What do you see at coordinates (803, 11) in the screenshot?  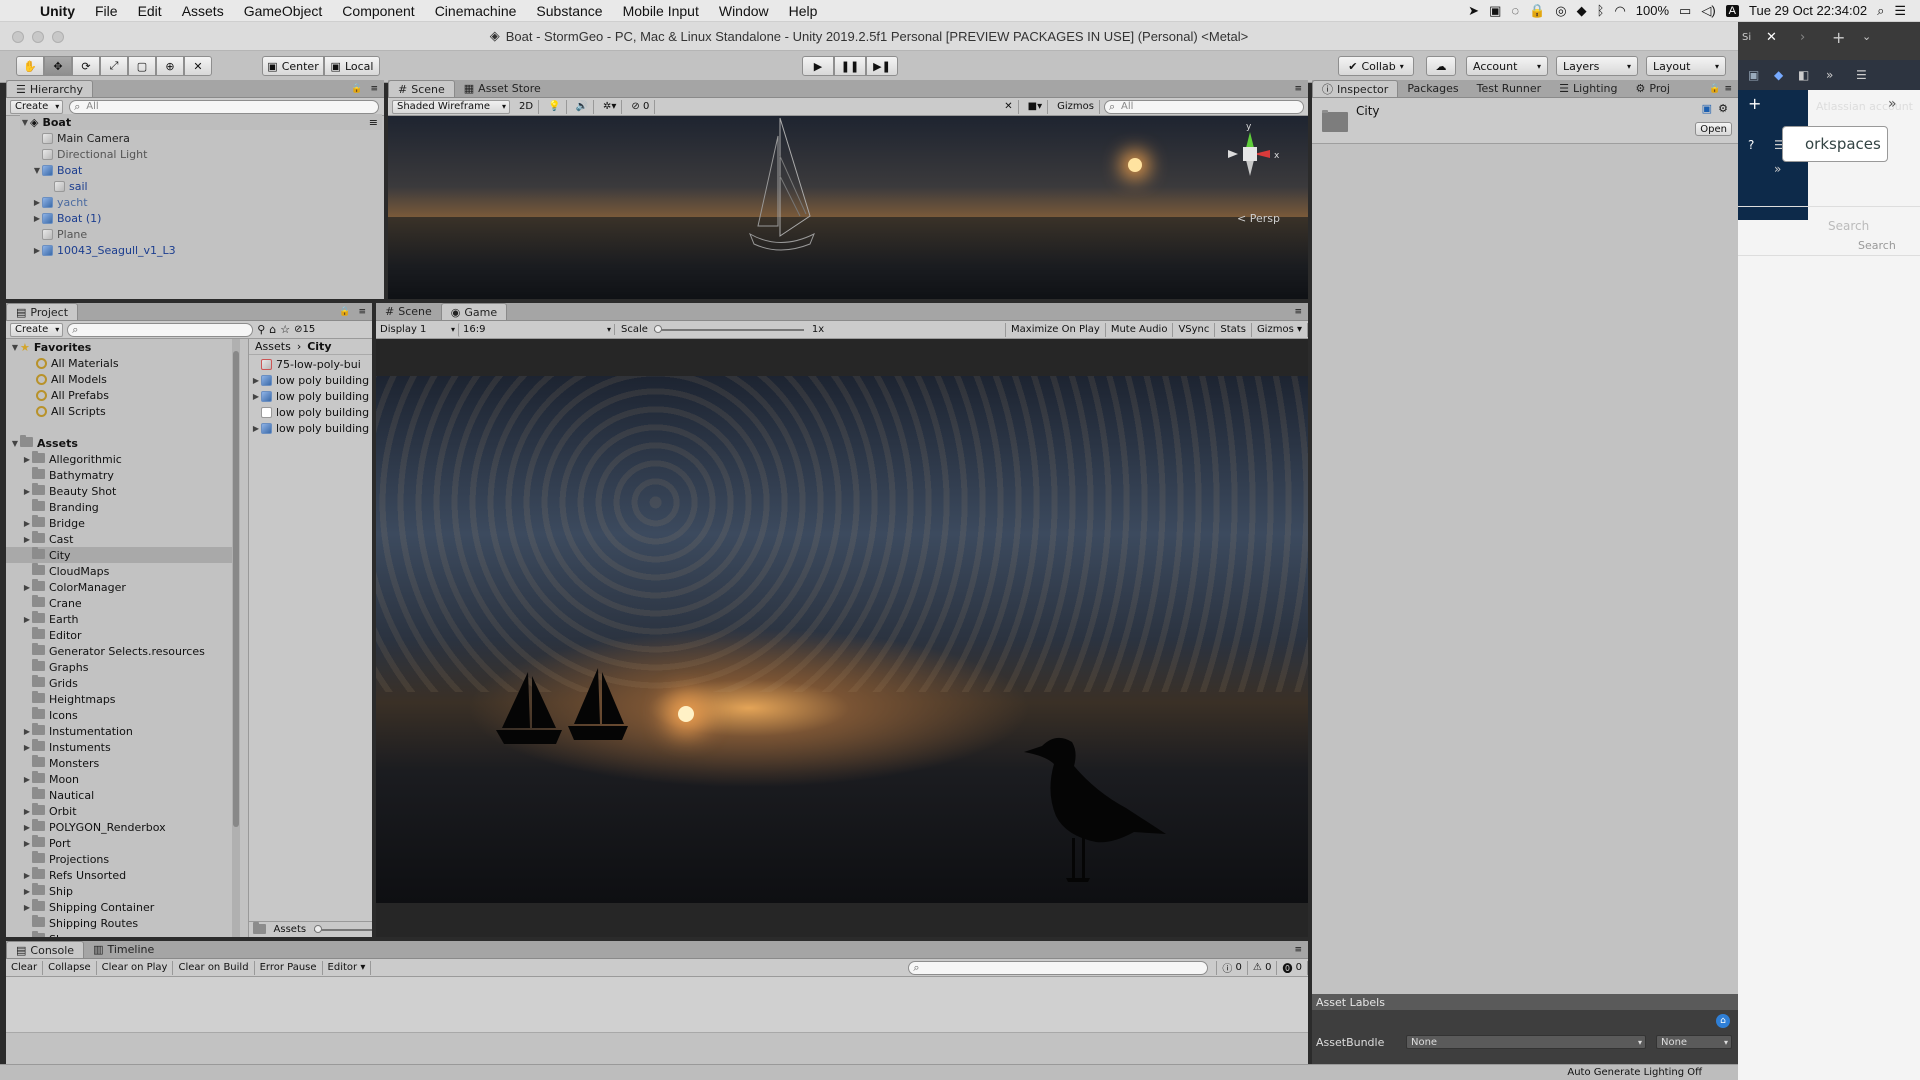 I see `menu-help: Help` at bounding box center [803, 11].